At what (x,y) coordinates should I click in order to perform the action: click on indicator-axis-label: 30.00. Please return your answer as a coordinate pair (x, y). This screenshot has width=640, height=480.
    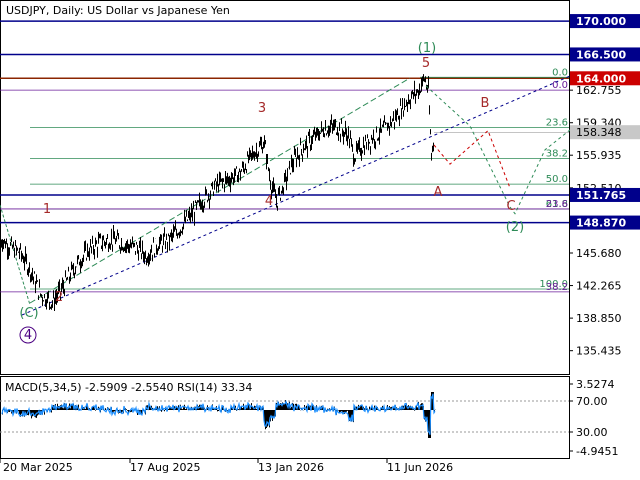
    Looking at the image, I should click on (592, 432).